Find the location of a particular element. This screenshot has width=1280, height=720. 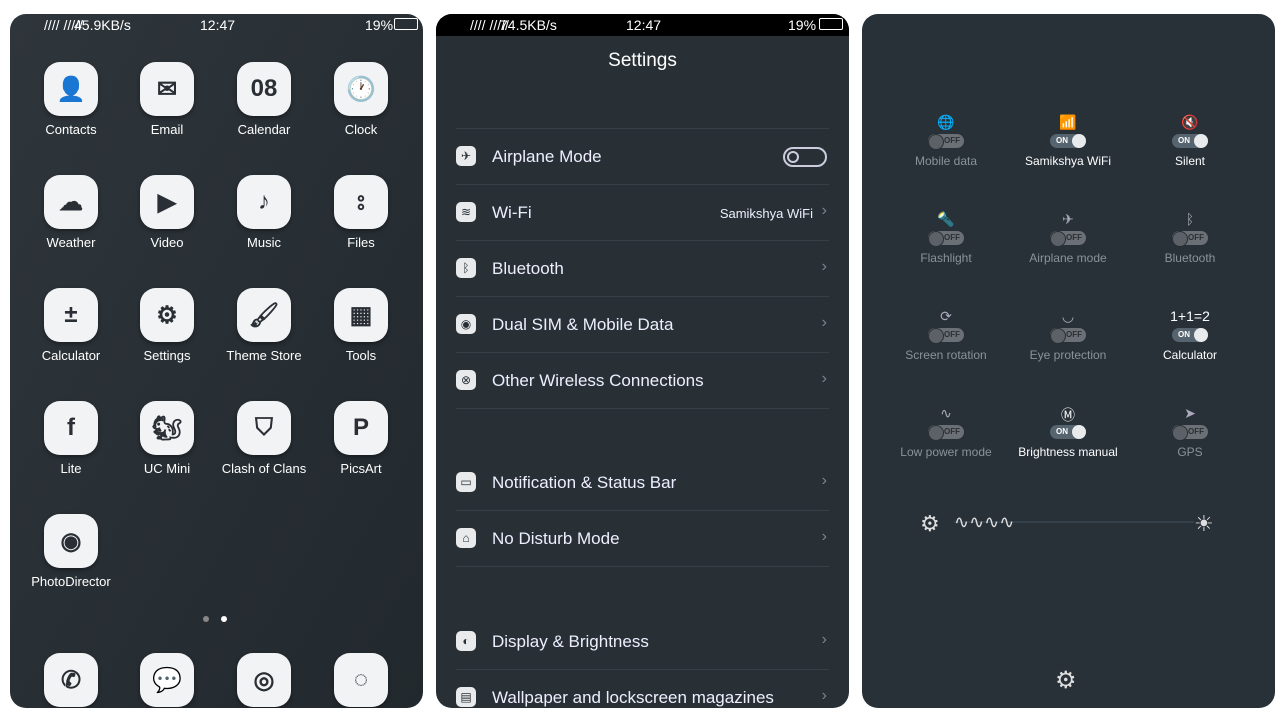

tile-eye-protection: ◡ OFF Eye protection is located at coordinates (1068, 335).